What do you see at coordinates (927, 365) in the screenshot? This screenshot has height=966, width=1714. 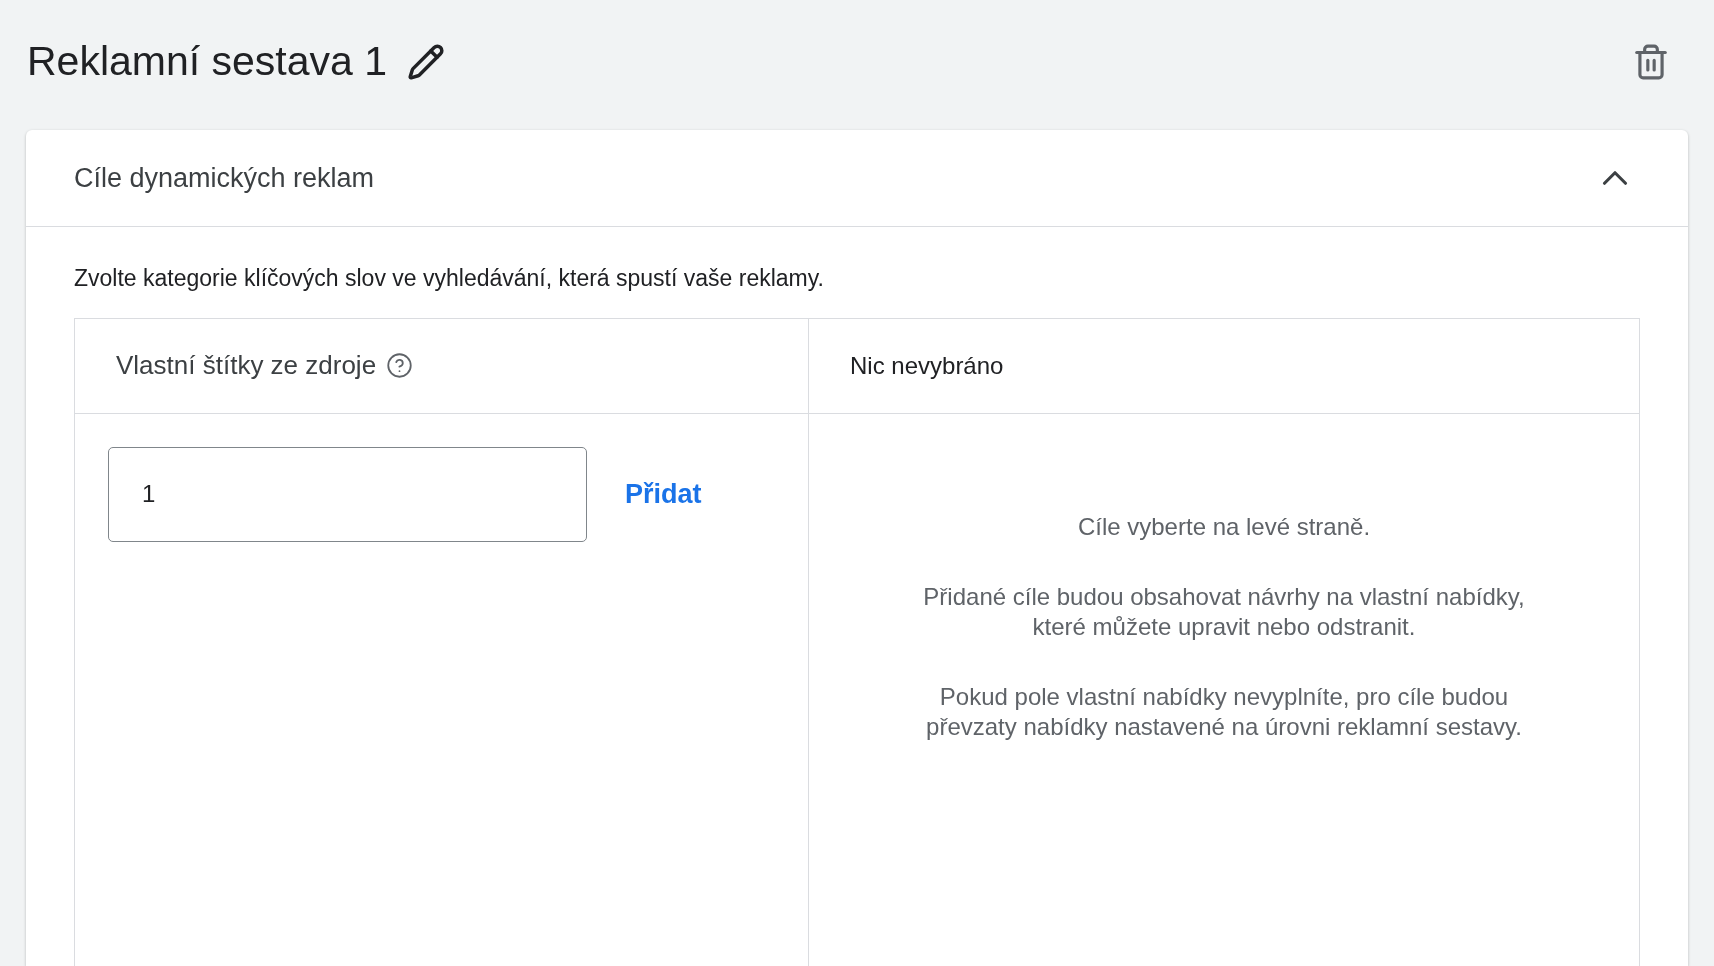 I see `panel-heading: Nic nevybráno` at bounding box center [927, 365].